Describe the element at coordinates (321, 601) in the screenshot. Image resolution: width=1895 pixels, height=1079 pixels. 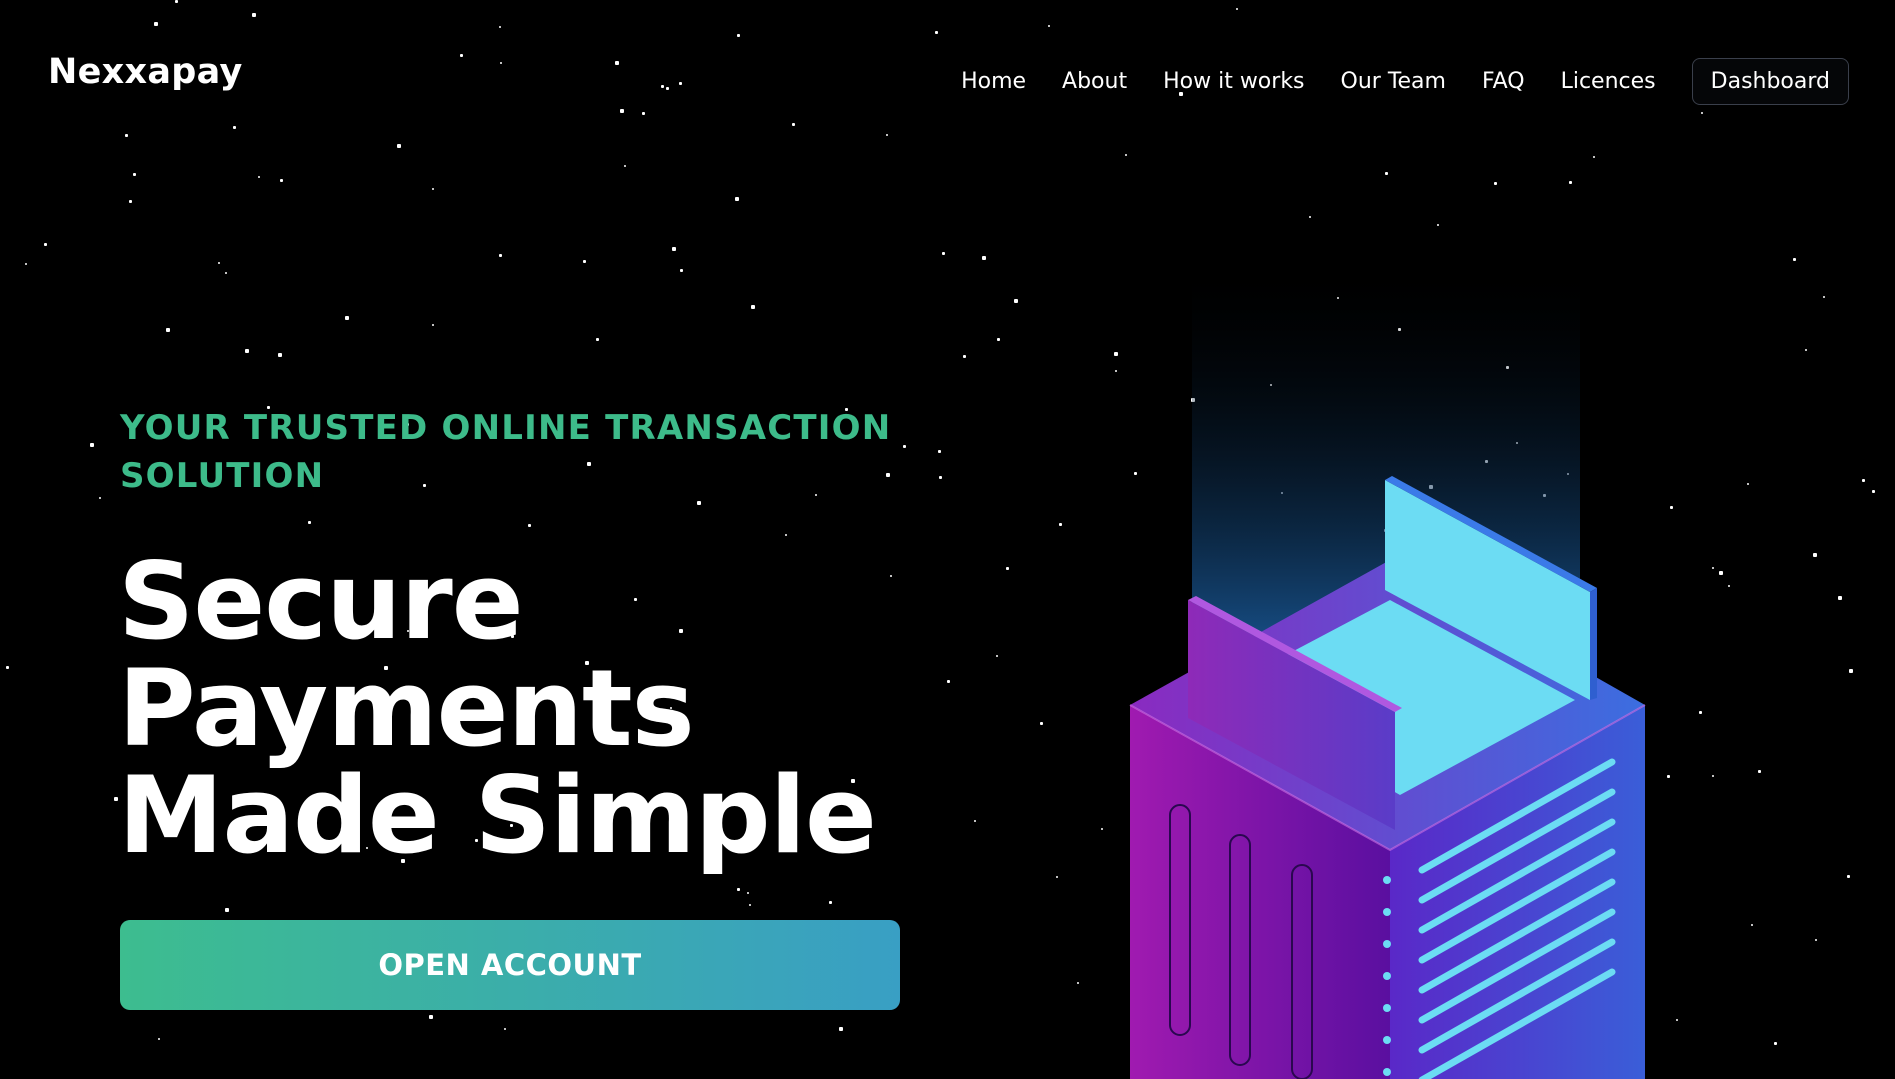
I see `hero-title-line: Secure` at that location.